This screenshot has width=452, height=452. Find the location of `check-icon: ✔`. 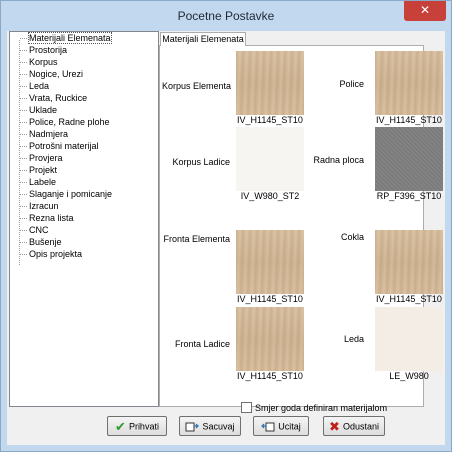

check-icon: ✔ is located at coordinates (120, 426).